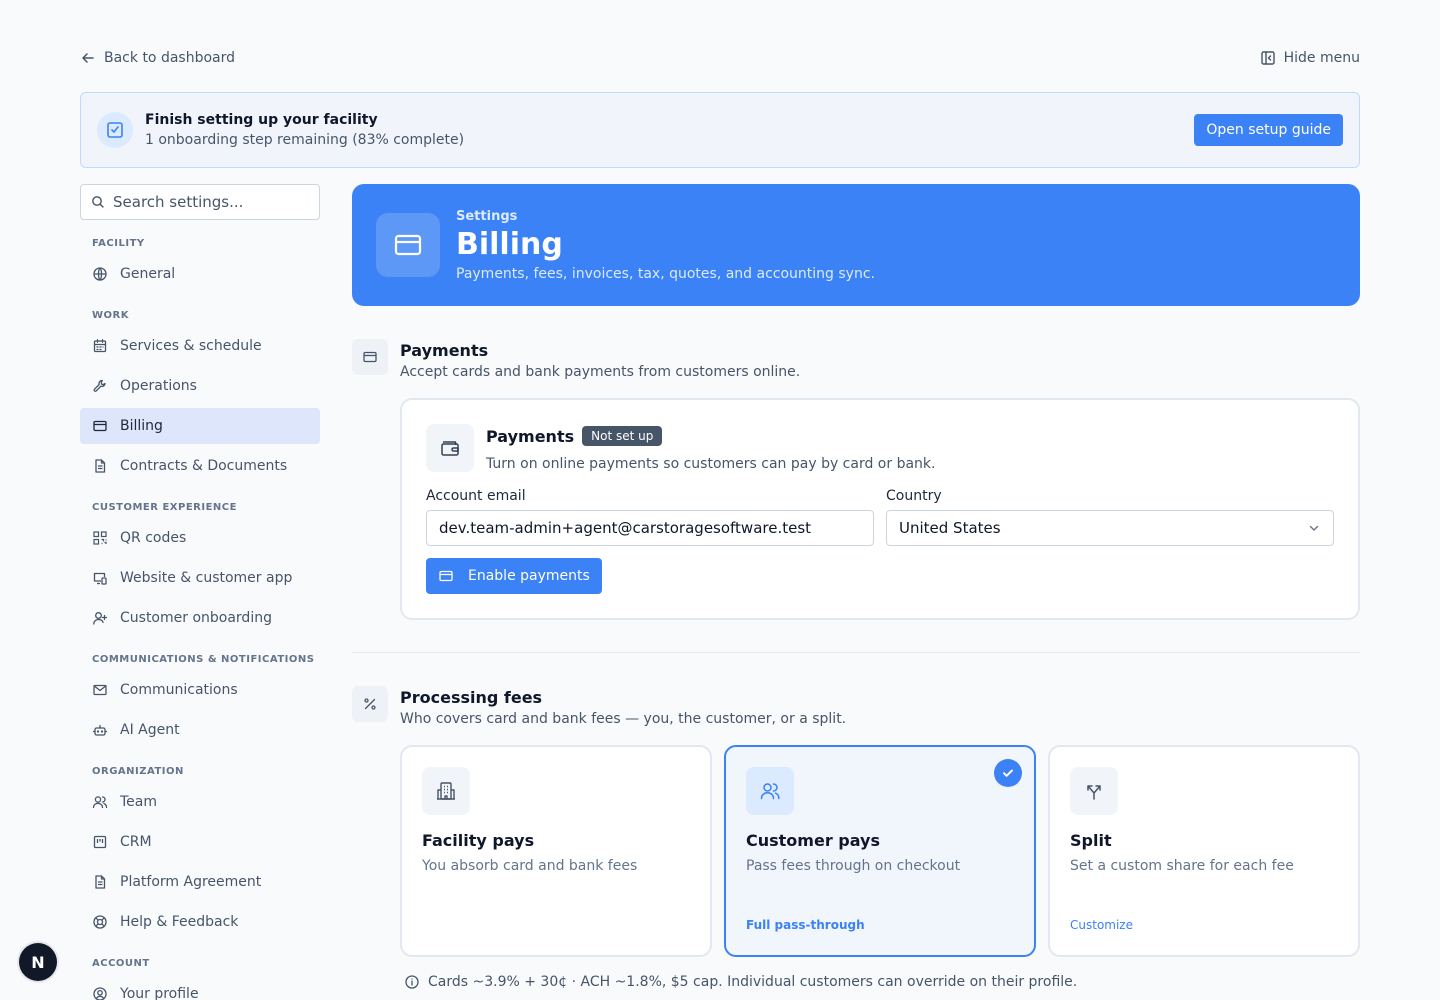  Describe the element at coordinates (88, 58) in the screenshot. I see `arrow-left-icon` at that location.